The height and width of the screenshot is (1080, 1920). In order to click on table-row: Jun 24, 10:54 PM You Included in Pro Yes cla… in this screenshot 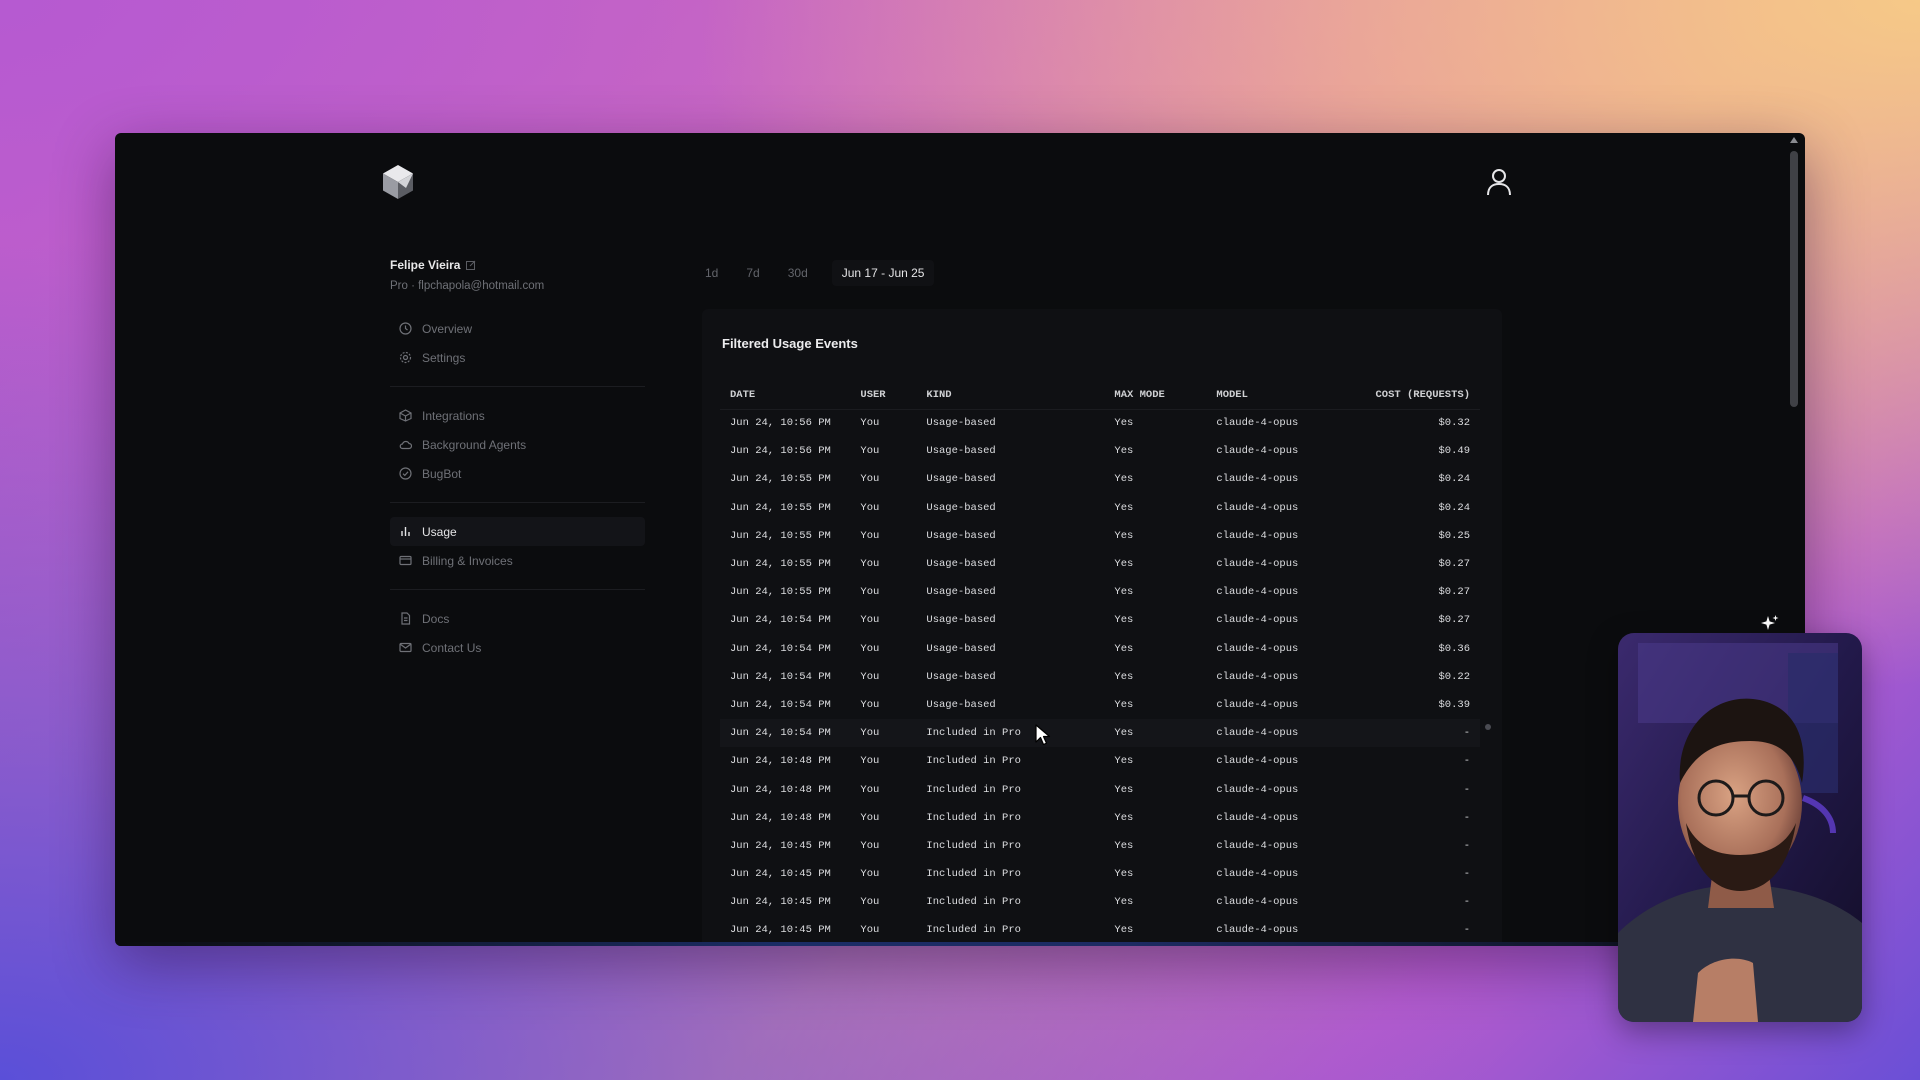, I will do `click(1100, 733)`.